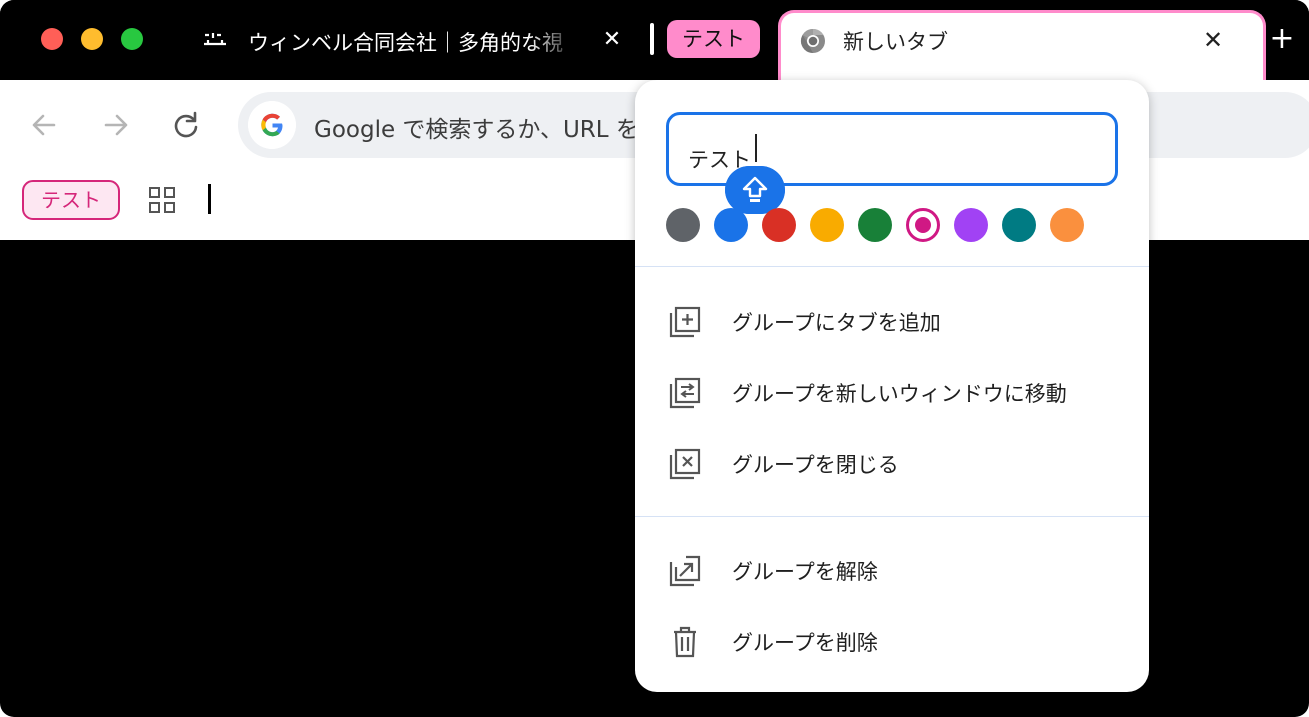 The width and height of the screenshot is (1309, 717). What do you see at coordinates (685, 464) in the screenshot?
I see `close-group-icon` at bounding box center [685, 464].